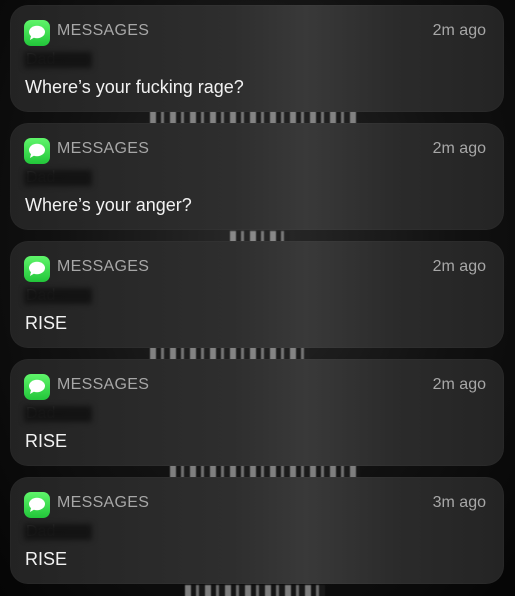 The height and width of the screenshot is (596, 515). I want to click on message-text: Where’s your anger?, so click(108, 205).